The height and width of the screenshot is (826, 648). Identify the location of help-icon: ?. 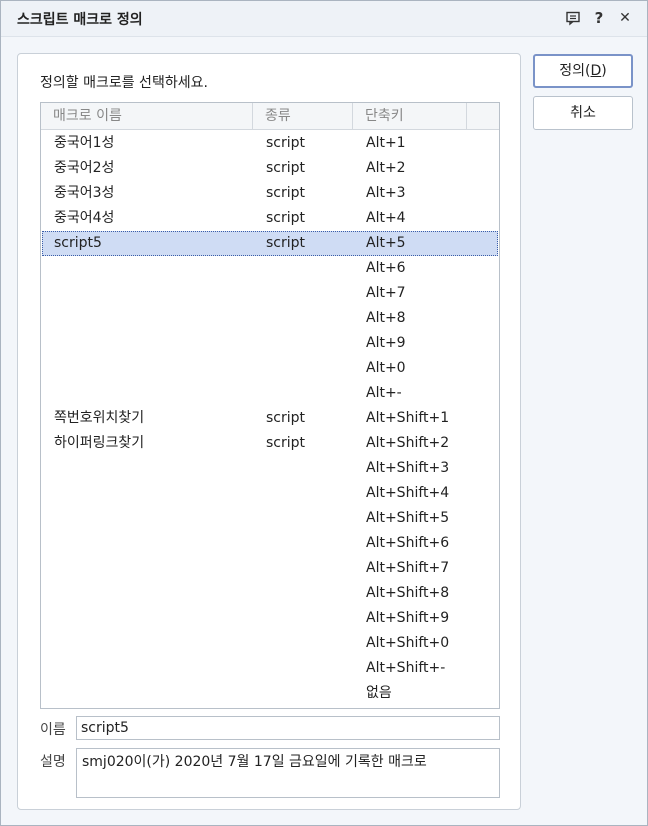
(599, 18).